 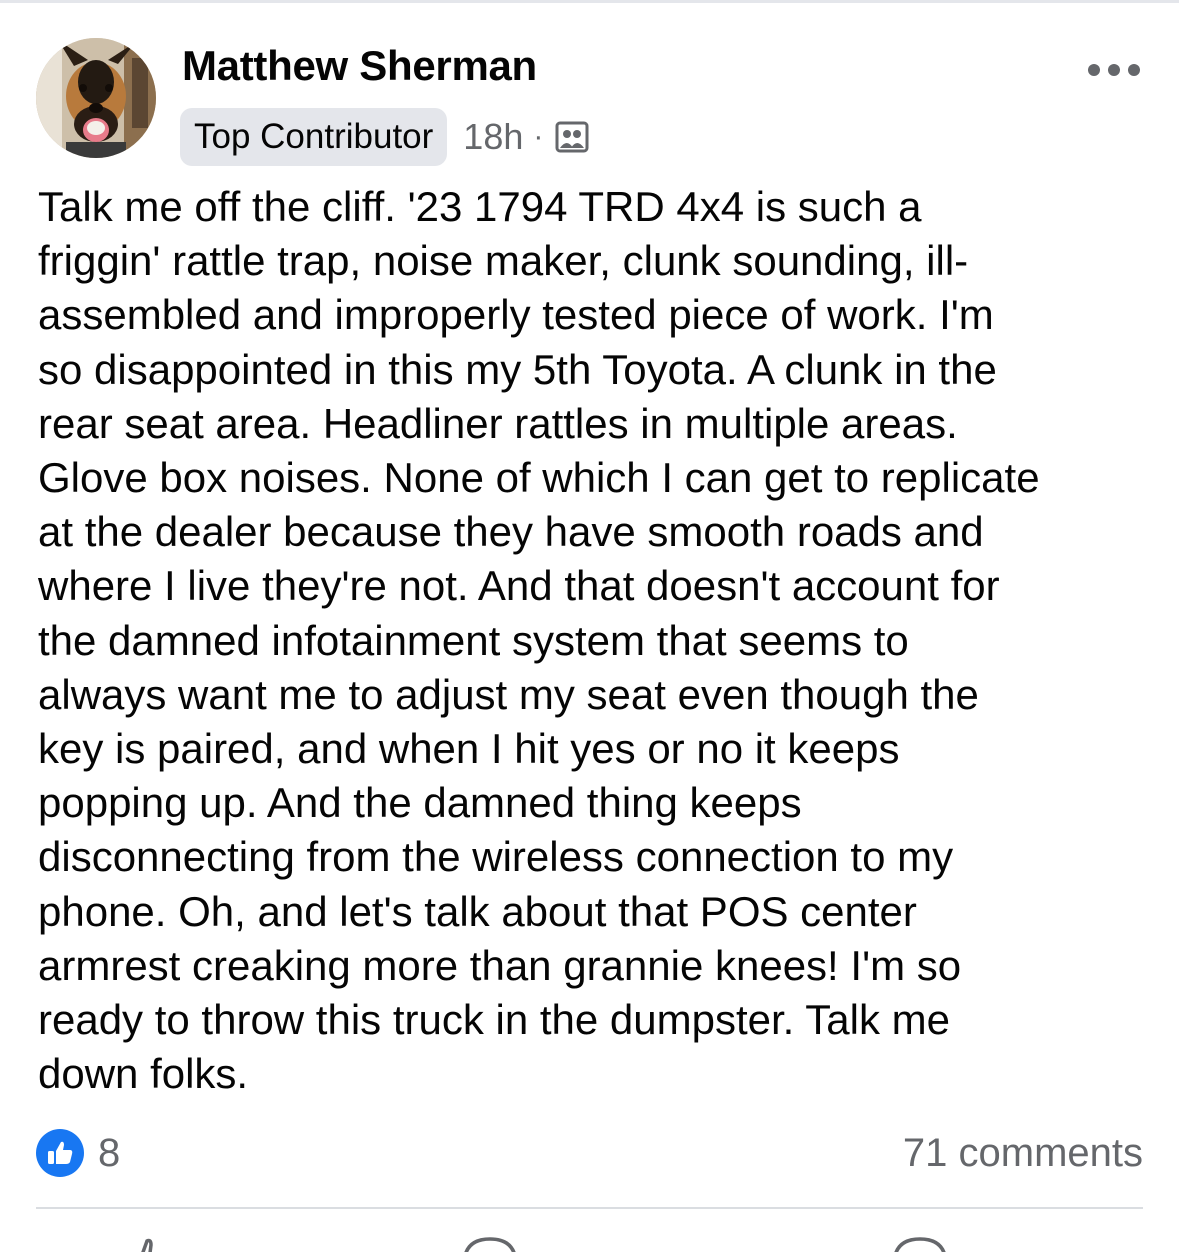 I want to click on post-meta: Top Contributor 18h ·, so click(x=384, y=137).